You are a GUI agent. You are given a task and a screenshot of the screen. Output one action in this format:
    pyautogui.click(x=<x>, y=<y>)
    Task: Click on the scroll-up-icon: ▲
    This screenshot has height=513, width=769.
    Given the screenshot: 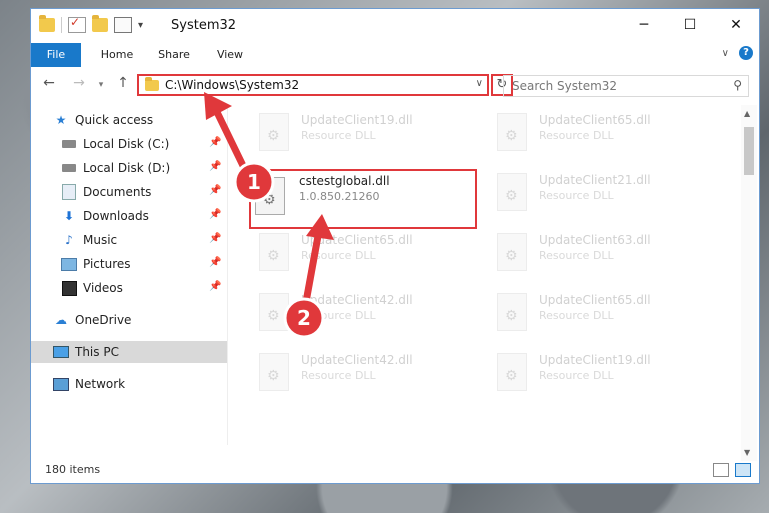 What is the action you would take?
    pyautogui.click(x=747, y=113)
    